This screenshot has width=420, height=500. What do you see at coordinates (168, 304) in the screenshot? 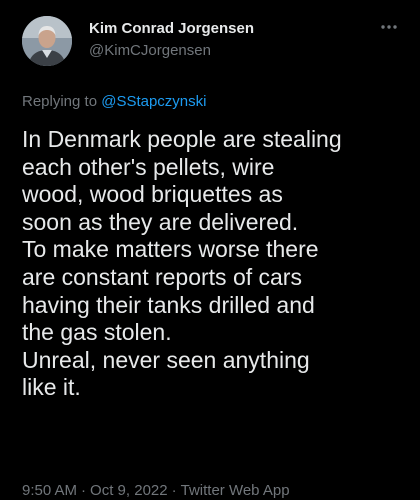
I see `tweet-text-line: having their tanks drilled and` at bounding box center [168, 304].